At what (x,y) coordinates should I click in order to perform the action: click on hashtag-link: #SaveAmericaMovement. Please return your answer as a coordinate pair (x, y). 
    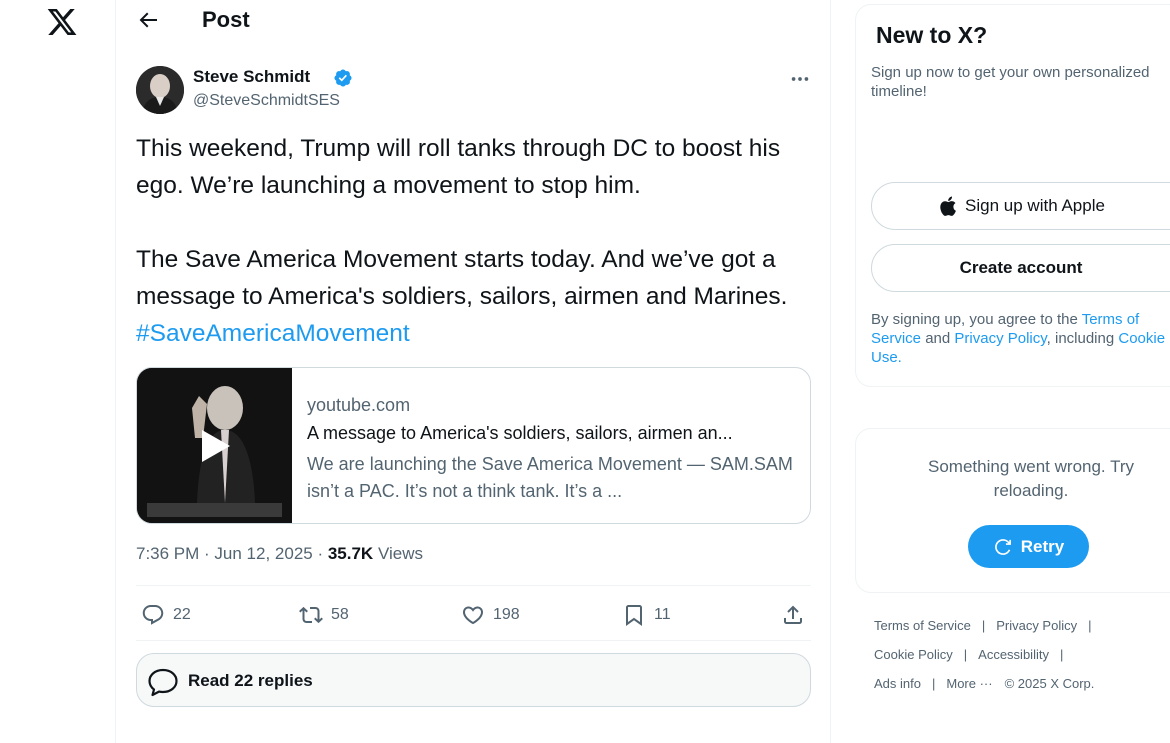
    Looking at the image, I should click on (273, 333).